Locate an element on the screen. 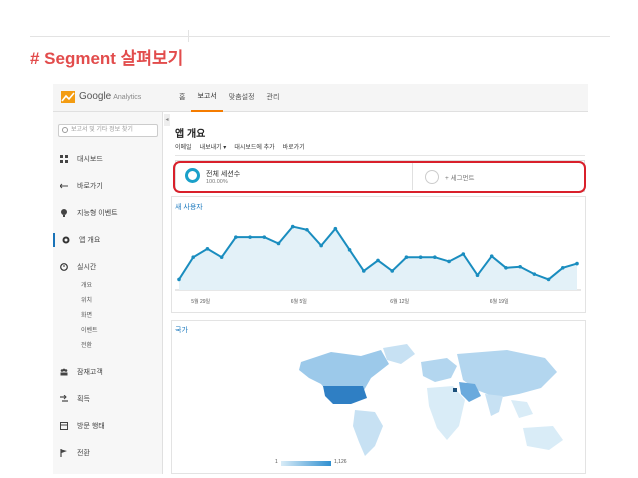 The height and width of the screenshot is (478, 638). realtime-sub-overview: 개요 is located at coordinates (86, 284).